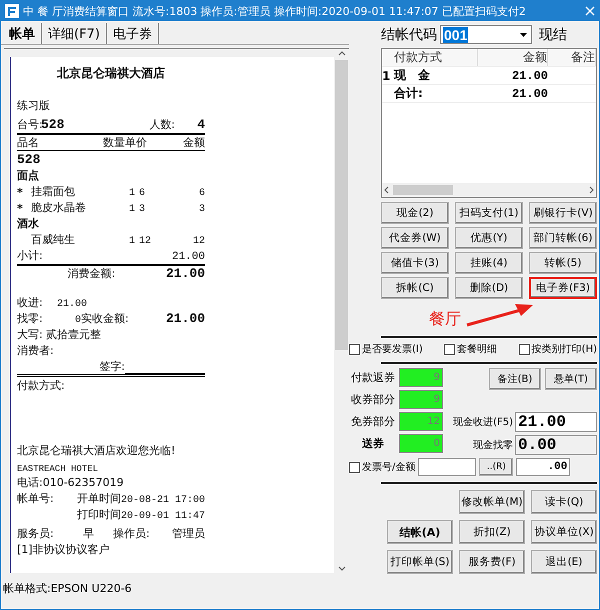 Image resolution: width=600 pixels, height=610 pixels. Describe the element at coordinates (36, 350) in the screenshot. I see `receipt-text: 消费者:` at that location.